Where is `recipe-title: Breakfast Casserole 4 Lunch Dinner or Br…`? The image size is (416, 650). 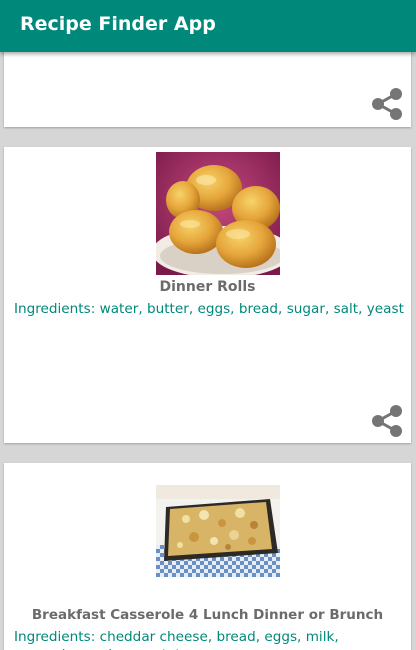
recipe-title: Breakfast Casserole 4 Lunch Dinner or Br… is located at coordinates (207, 615).